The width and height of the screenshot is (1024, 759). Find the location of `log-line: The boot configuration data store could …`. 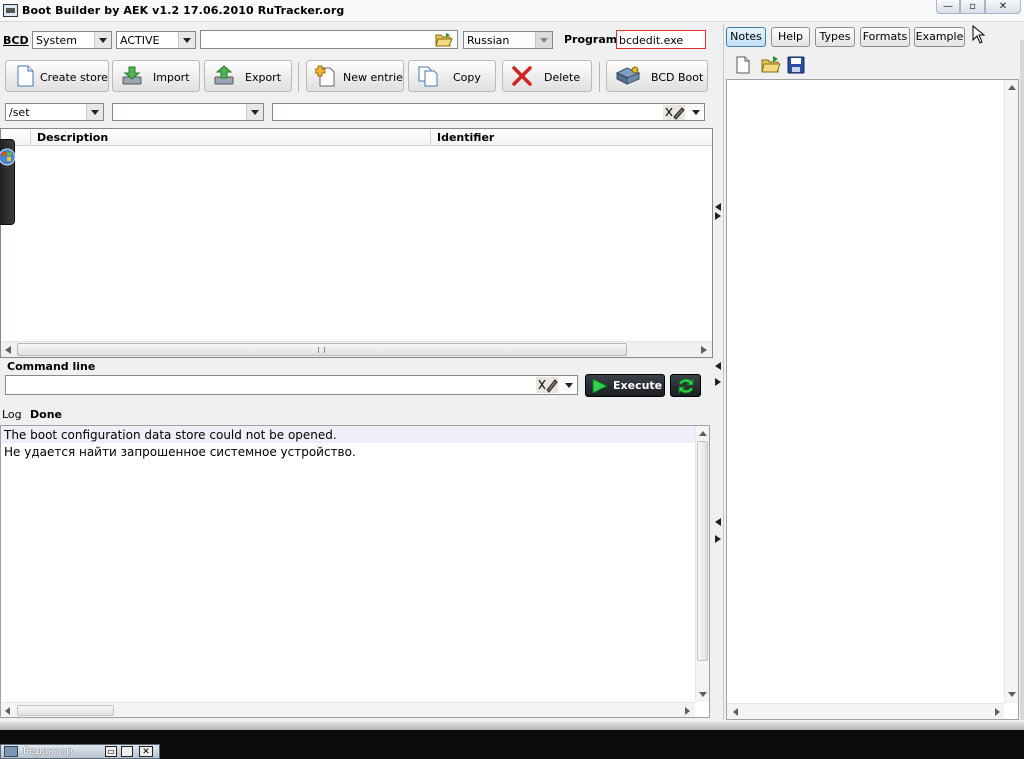

log-line: The boot configuration data store could … is located at coordinates (170, 435).